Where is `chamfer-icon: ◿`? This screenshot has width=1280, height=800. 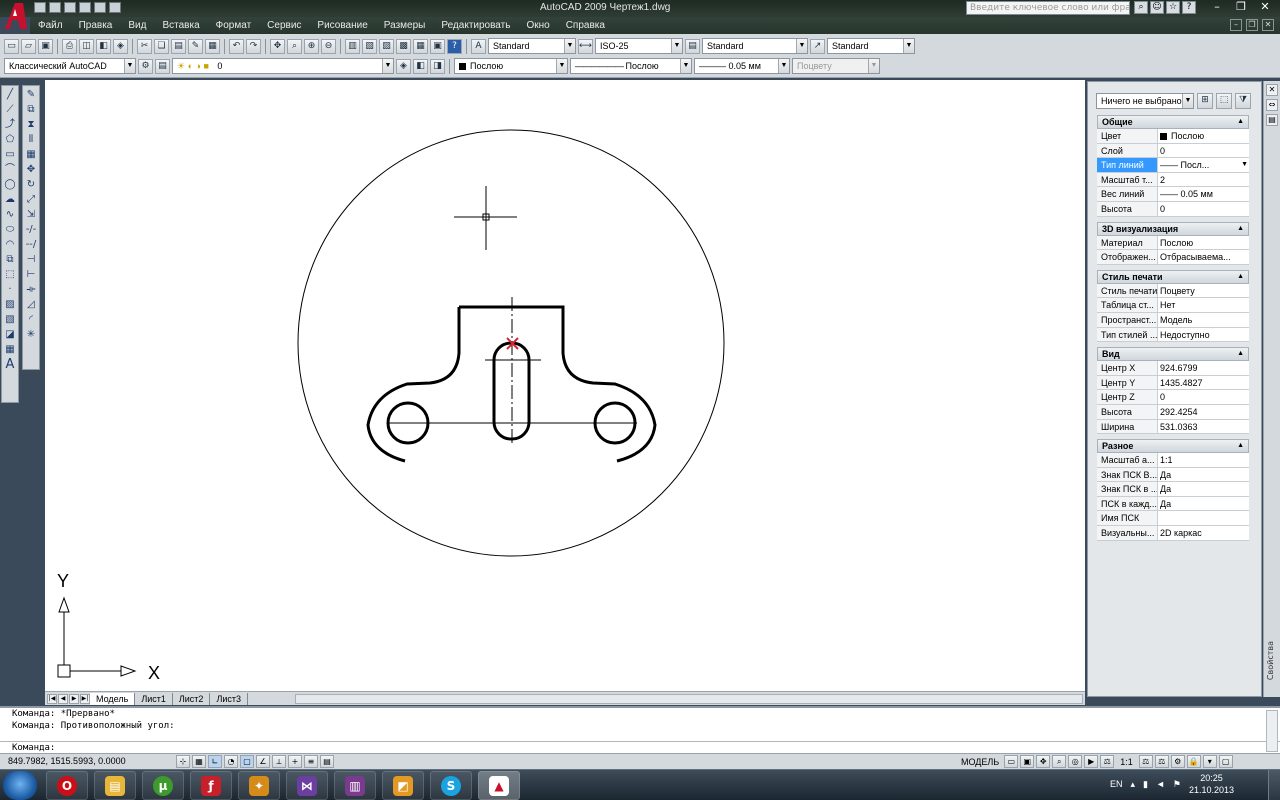 chamfer-icon: ◿ is located at coordinates (31, 305).